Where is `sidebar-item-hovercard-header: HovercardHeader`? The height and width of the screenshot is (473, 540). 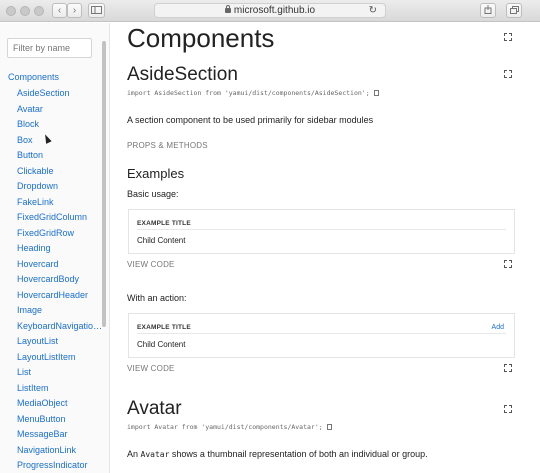
sidebar-item-hovercard-header: HovercardHeader is located at coordinates (60, 298).